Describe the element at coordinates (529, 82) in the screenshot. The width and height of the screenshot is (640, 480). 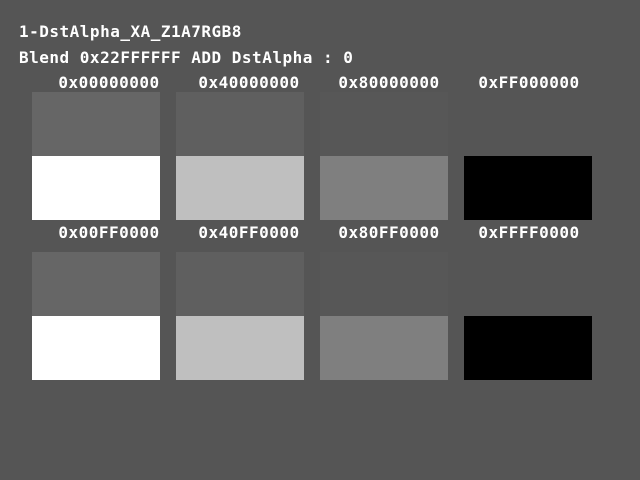
I see `cell-label: 0xFF000000` at that location.